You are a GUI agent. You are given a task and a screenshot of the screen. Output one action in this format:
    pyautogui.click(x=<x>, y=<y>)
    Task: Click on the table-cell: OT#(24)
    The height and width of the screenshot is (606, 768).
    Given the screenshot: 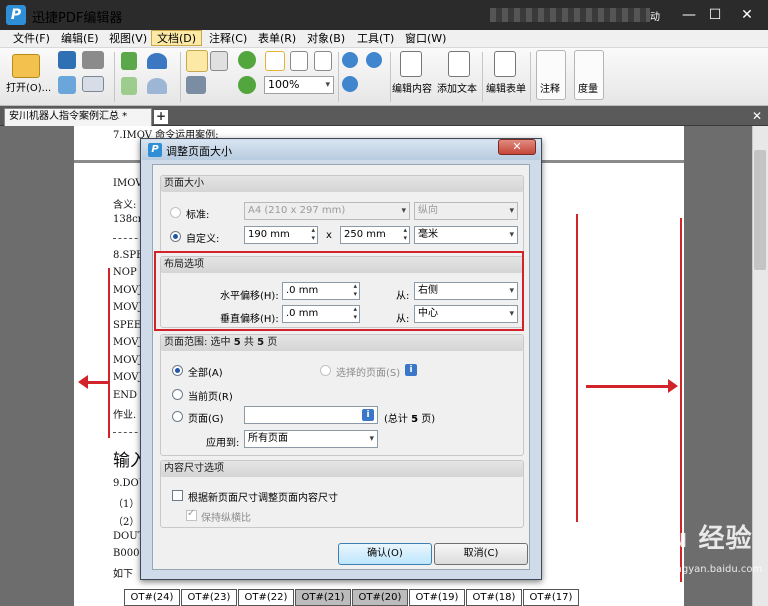 What is the action you would take?
    pyautogui.click(x=152, y=597)
    